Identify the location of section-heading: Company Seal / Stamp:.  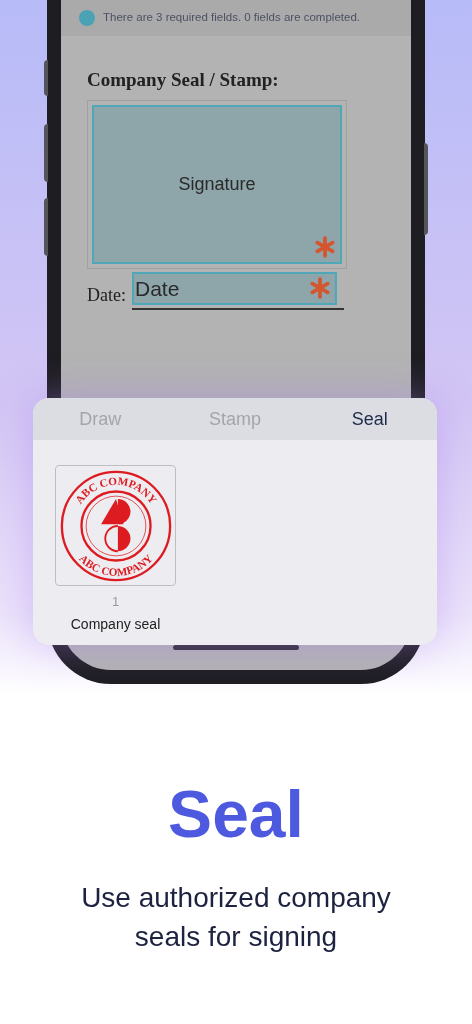
(183, 80).